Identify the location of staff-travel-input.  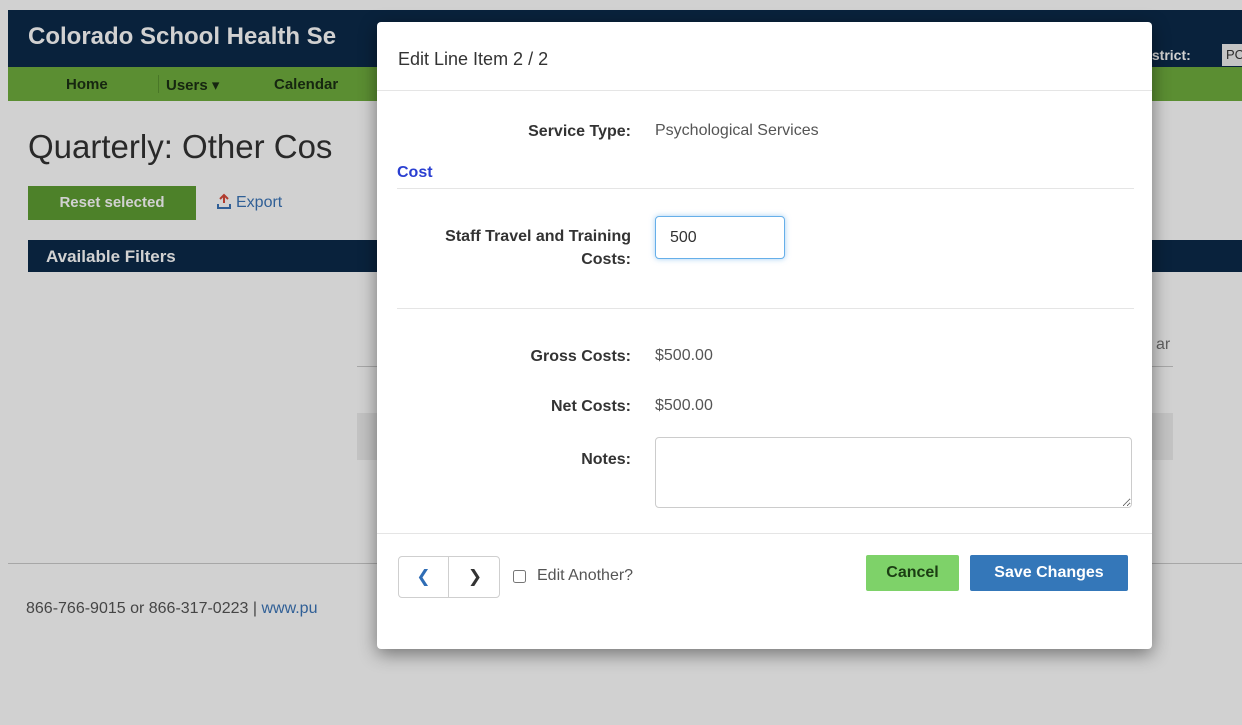
(720, 237).